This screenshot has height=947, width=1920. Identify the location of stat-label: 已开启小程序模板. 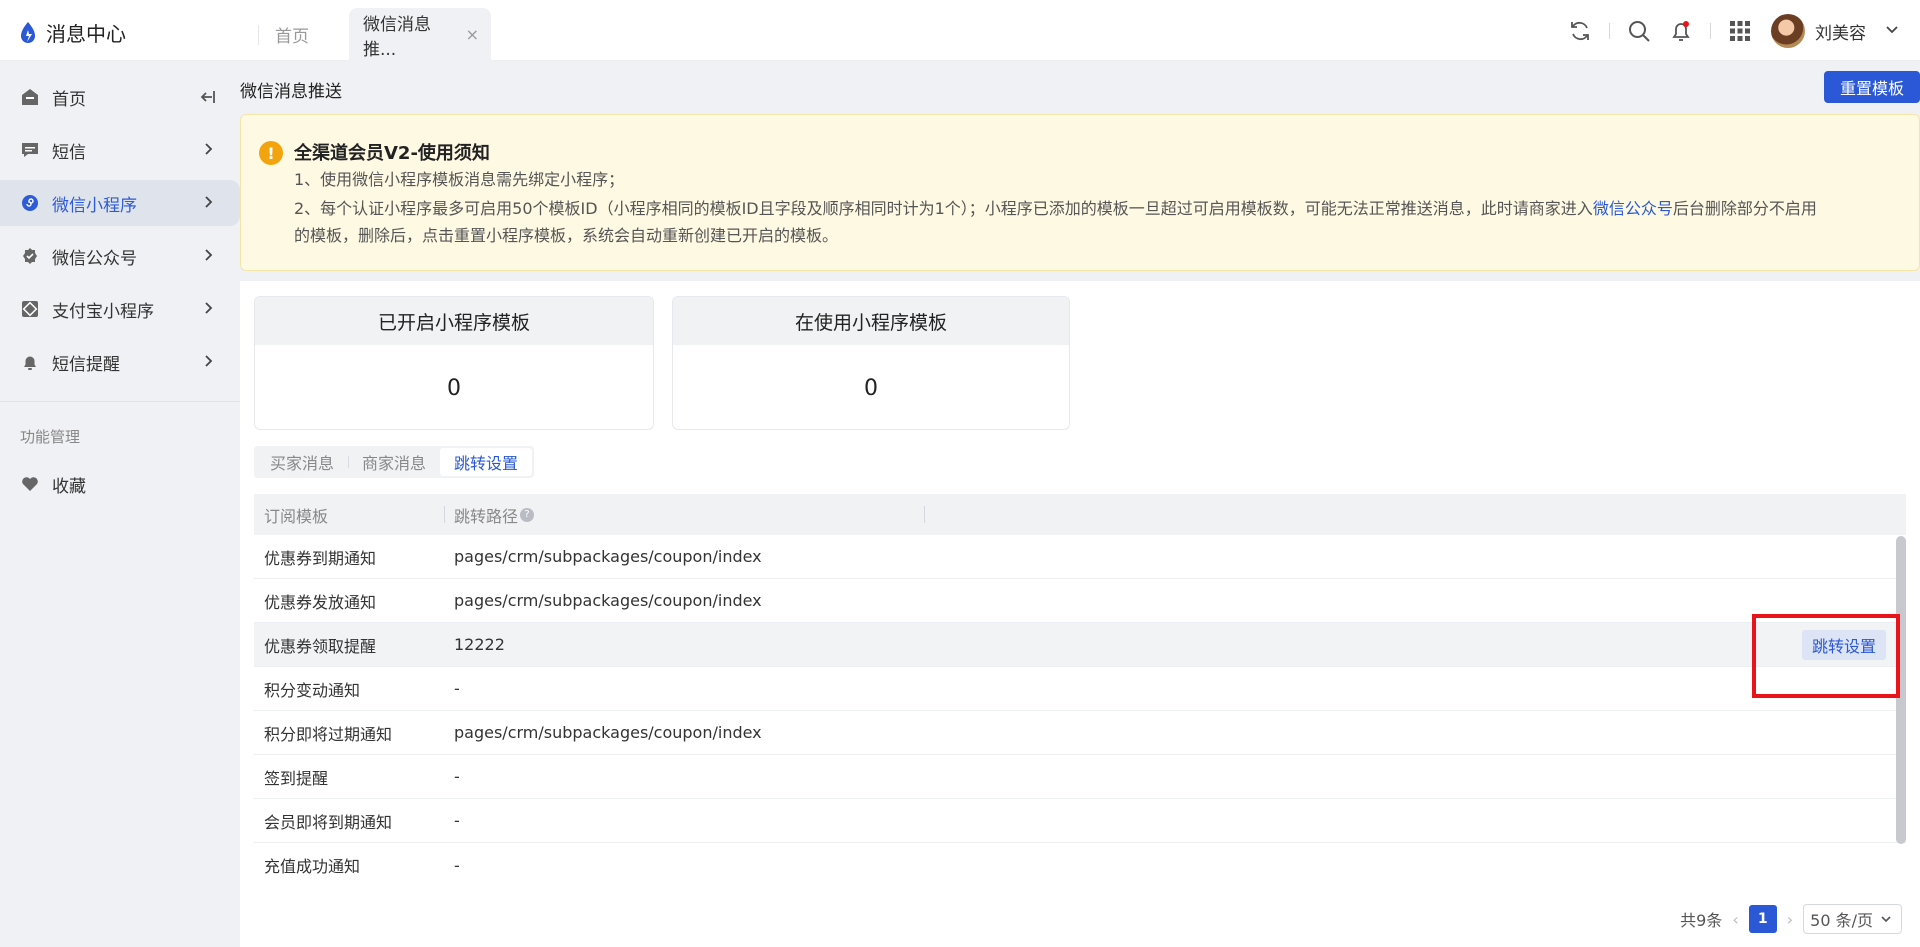
(454, 321).